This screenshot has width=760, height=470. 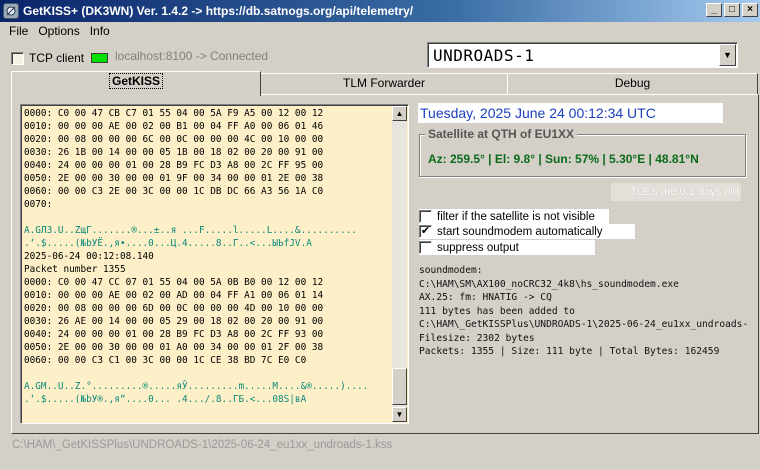 What do you see at coordinates (501, 134) in the screenshot?
I see `satellite-group-title: Satellite at QTH of EU1XX` at bounding box center [501, 134].